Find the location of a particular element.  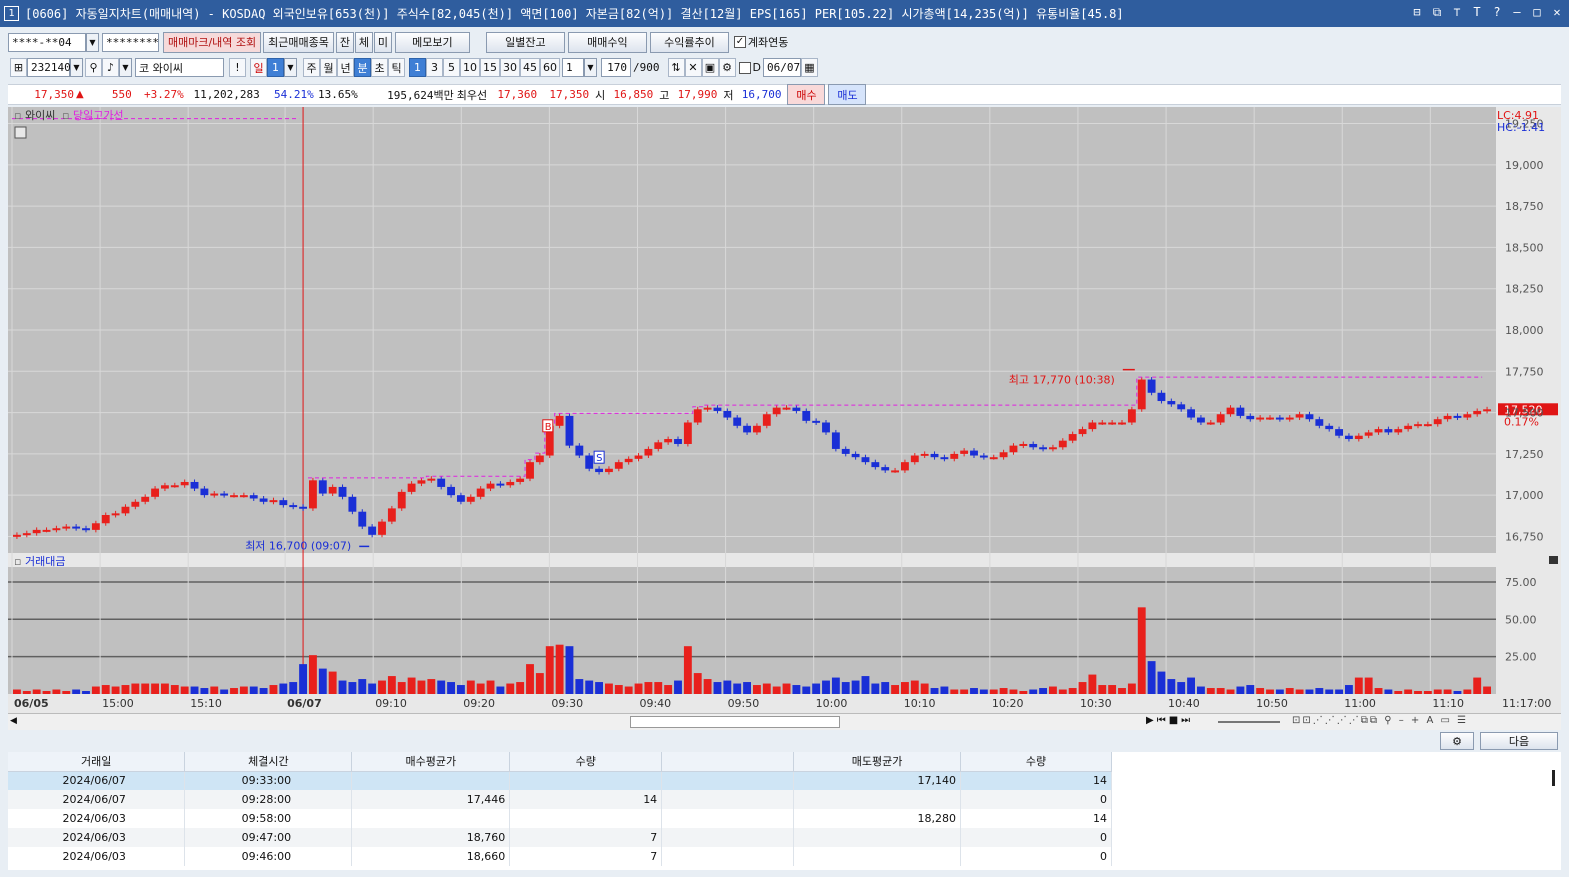

help-icon: ? is located at coordinates (1497, 12).